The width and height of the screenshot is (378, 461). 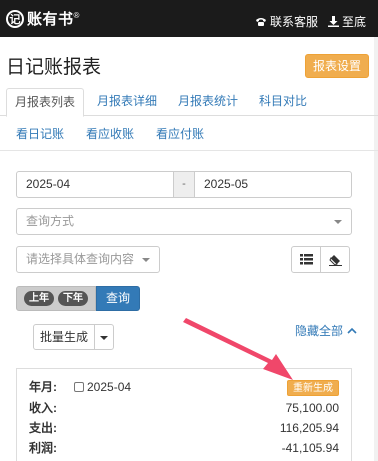 What do you see at coordinates (184, 387) in the screenshot?
I see `report-month-row: 年月: 2025-04 重新生成` at bounding box center [184, 387].